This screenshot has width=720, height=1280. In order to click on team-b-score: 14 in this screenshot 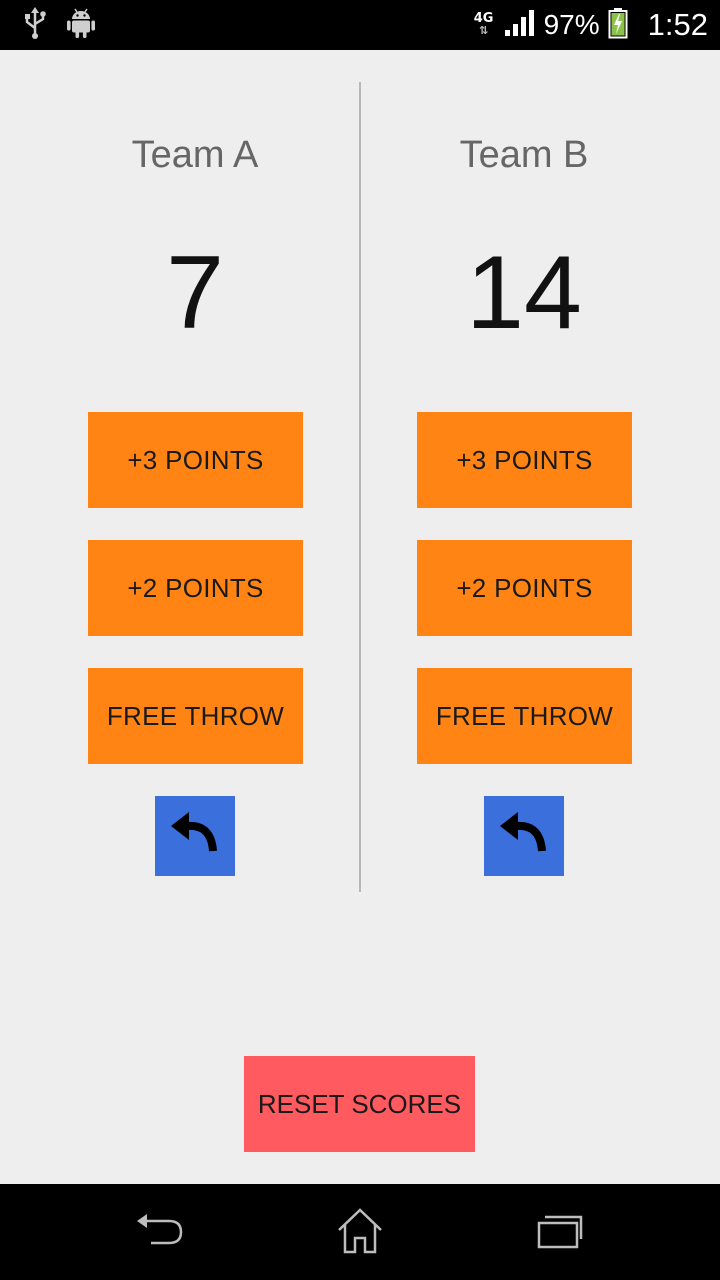, I will do `click(524, 293)`.